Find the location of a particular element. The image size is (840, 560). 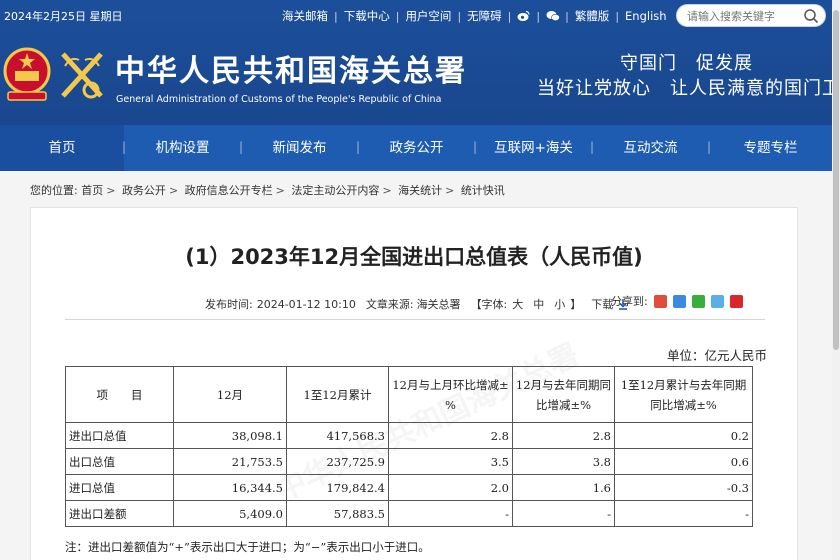

wechat-share-icon is located at coordinates (698, 301).